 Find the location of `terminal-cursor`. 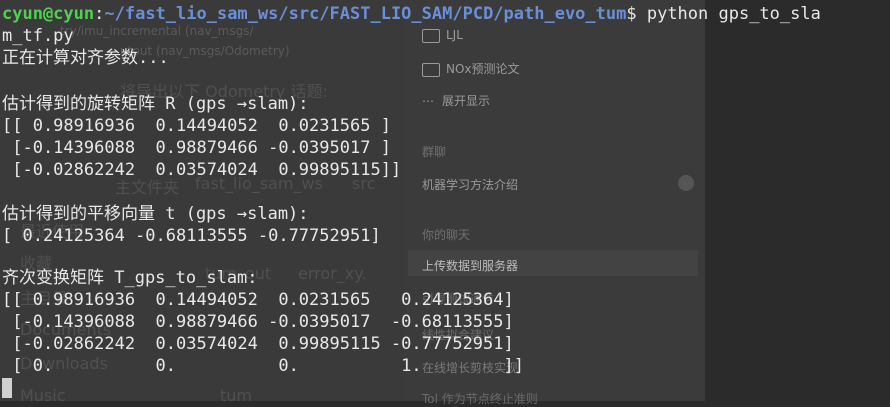

terminal-cursor is located at coordinates (7, 388).